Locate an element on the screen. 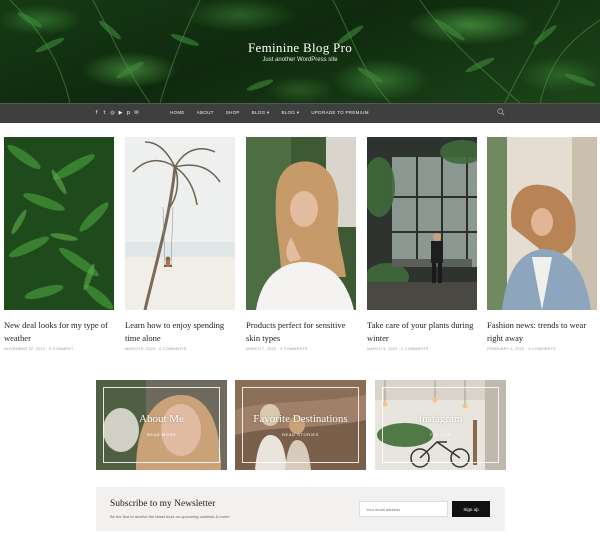 The height and width of the screenshot is (534, 600). nav-item-upgrade: UPGRADE TO PREMIUM is located at coordinates (340, 113).